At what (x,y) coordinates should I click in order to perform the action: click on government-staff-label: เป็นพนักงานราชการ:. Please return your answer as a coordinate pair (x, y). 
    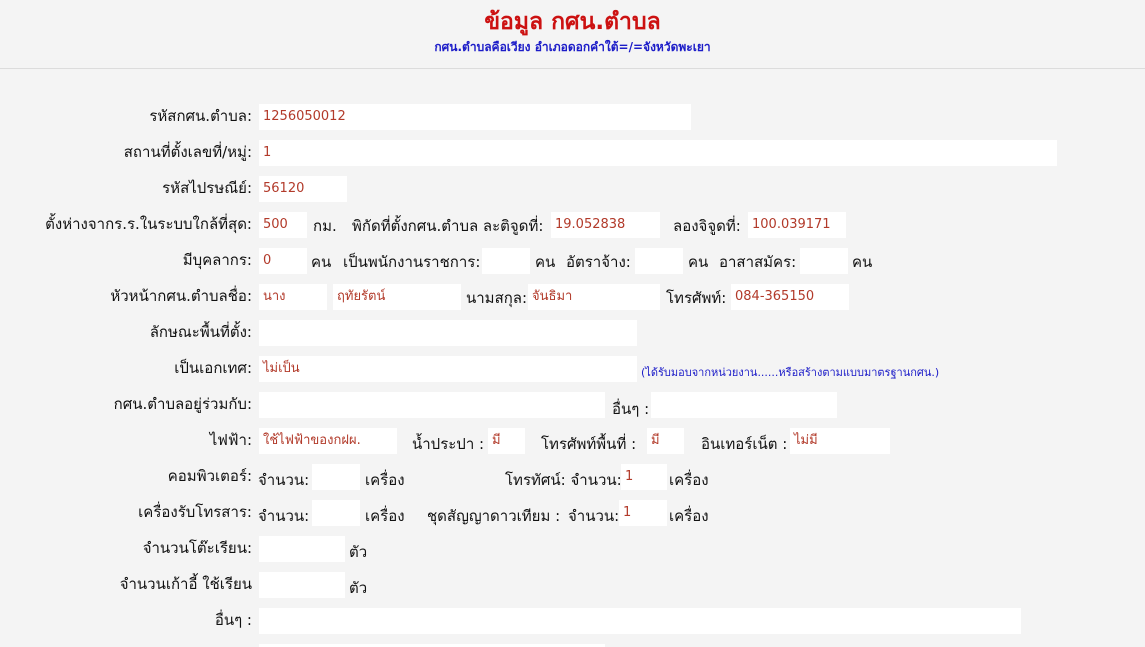
    Looking at the image, I should click on (412, 262).